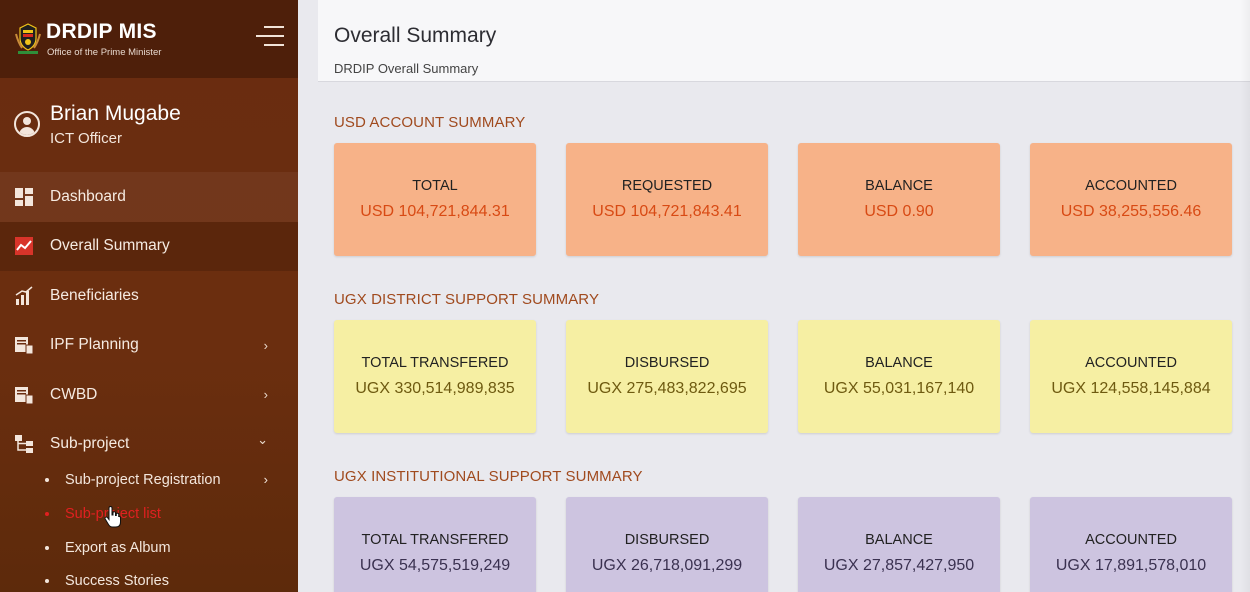 The height and width of the screenshot is (592, 1250). Describe the element at coordinates (94, 345) in the screenshot. I see `sidebar-item-label: IPF Planning` at that location.